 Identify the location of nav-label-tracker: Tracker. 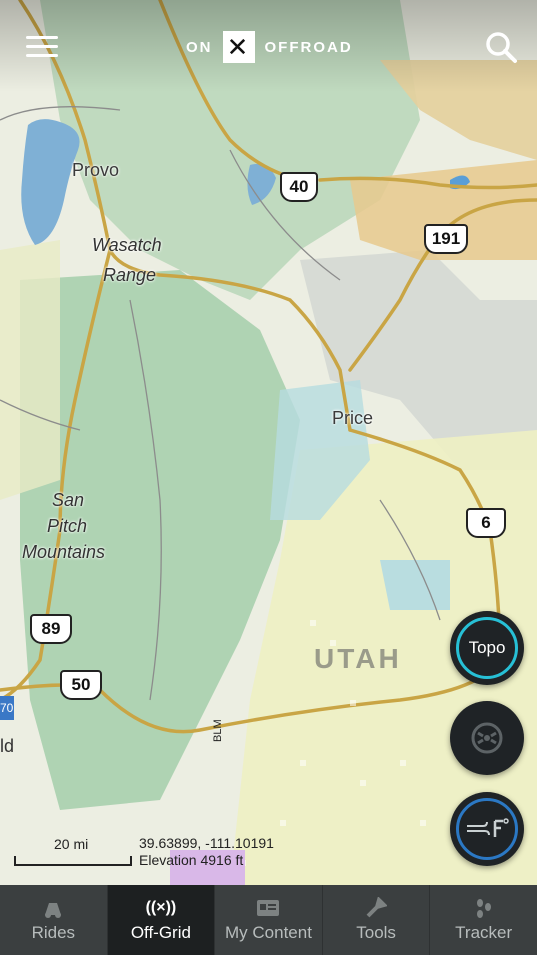
(484, 932).